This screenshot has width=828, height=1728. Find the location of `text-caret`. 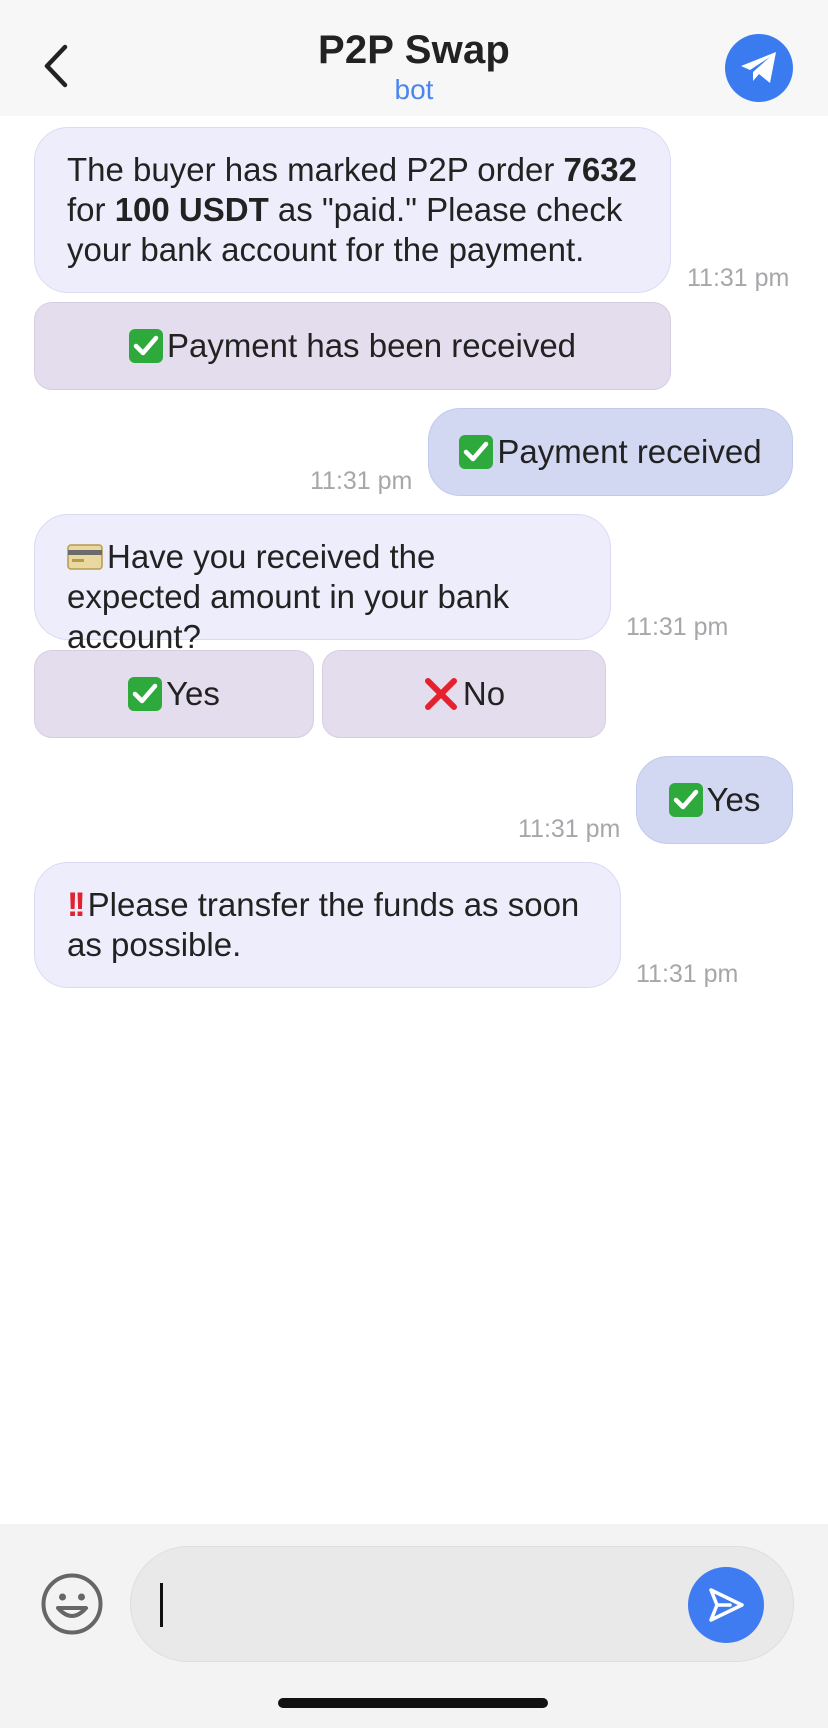

text-caret is located at coordinates (161, 1605).